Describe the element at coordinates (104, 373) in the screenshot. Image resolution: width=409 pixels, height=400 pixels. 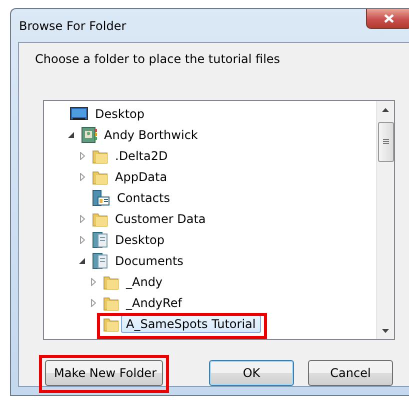
I see `dialog-button: Make New Folder` at that location.